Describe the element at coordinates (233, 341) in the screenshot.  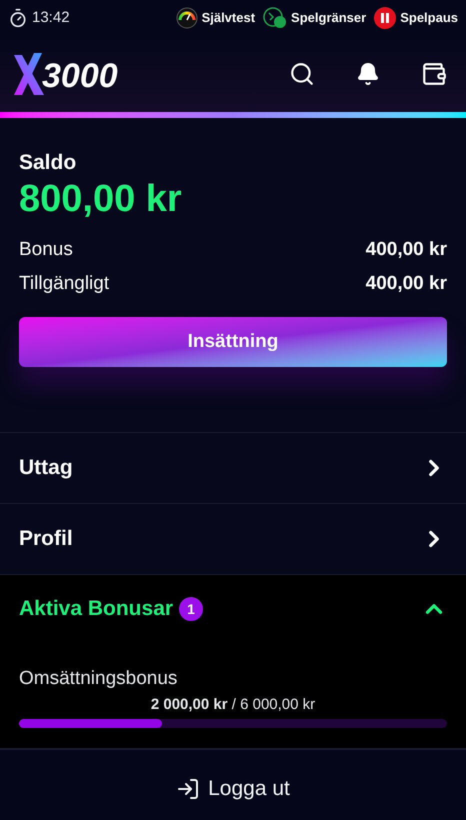
I see `deposit-button: Insättning` at that location.